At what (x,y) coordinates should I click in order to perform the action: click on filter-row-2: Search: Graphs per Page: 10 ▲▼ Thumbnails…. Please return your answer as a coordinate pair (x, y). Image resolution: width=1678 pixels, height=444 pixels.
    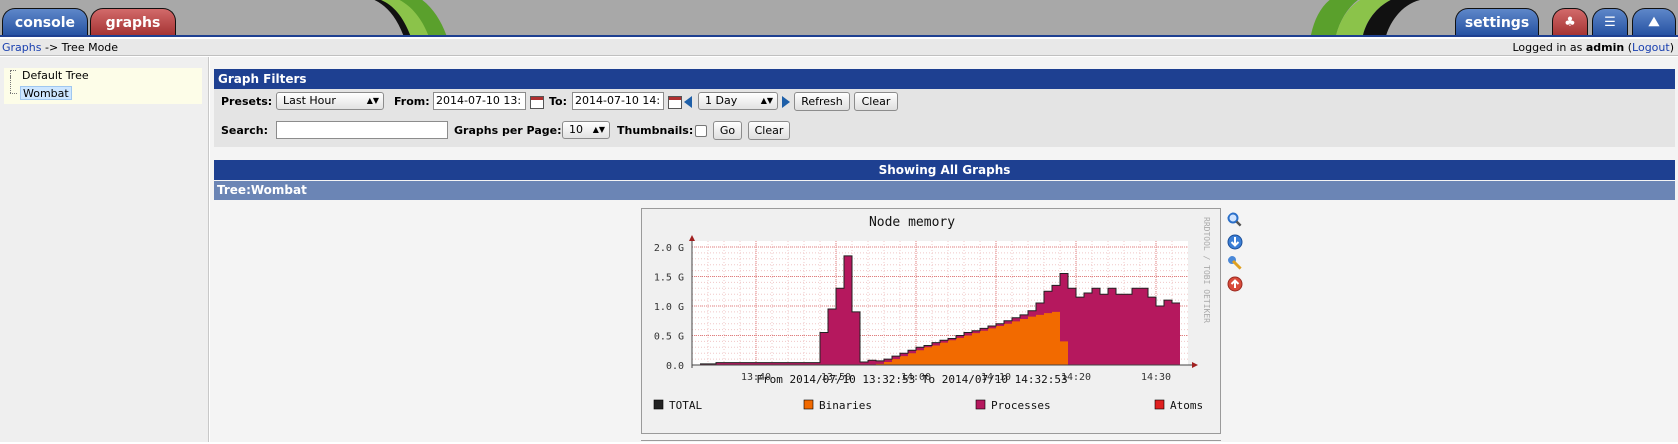
    Looking at the image, I should click on (944, 132).